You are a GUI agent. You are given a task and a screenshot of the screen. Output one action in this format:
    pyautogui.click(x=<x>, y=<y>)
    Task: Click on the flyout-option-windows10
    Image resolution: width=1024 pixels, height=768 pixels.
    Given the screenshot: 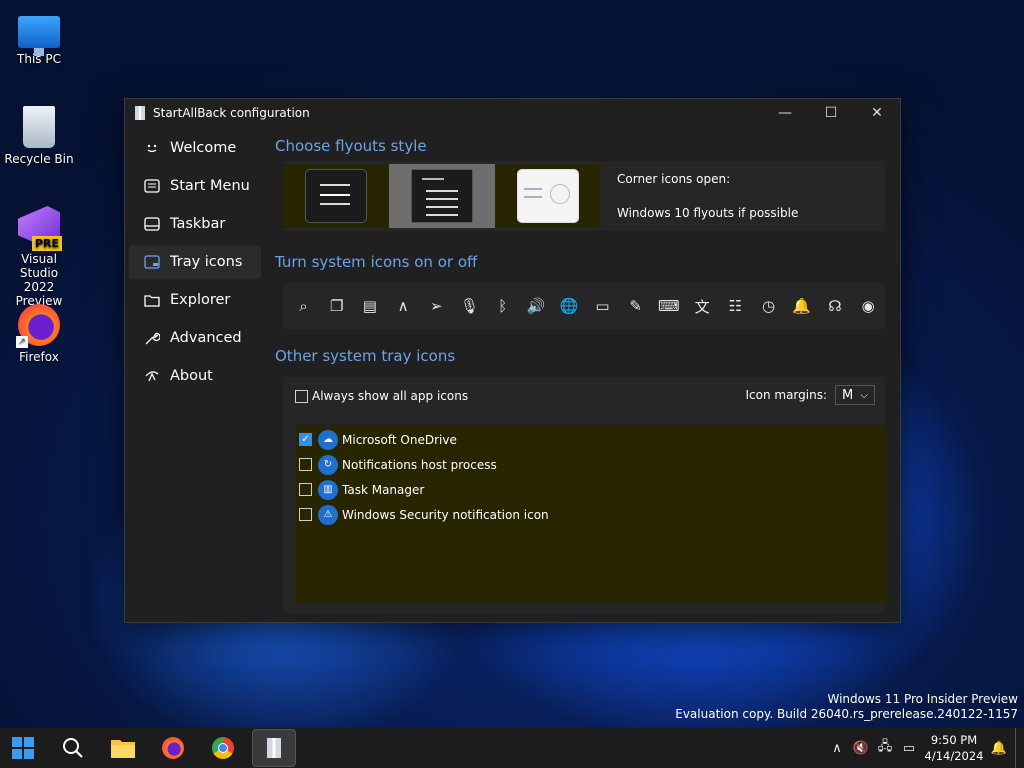 What is the action you would take?
    pyautogui.click(x=442, y=196)
    